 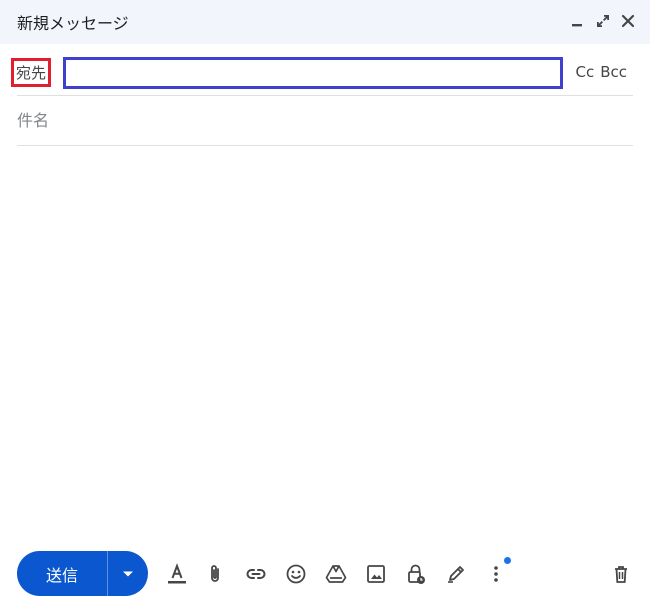 I want to click on close-button, so click(x=628, y=21).